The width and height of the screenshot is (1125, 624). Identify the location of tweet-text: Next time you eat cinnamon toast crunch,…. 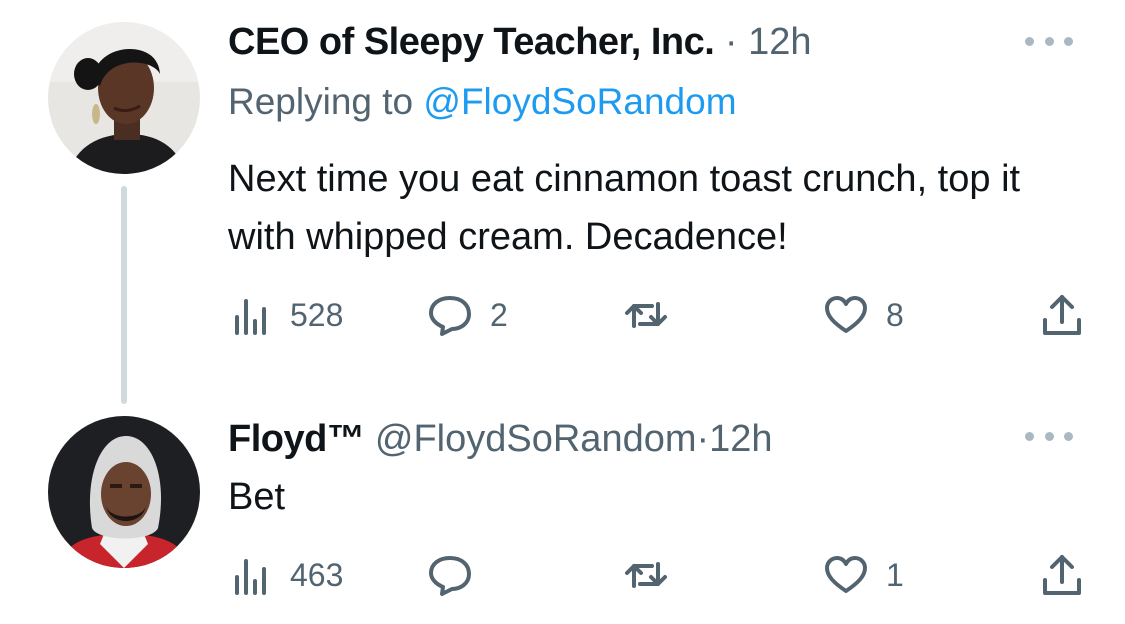
(624, 208).